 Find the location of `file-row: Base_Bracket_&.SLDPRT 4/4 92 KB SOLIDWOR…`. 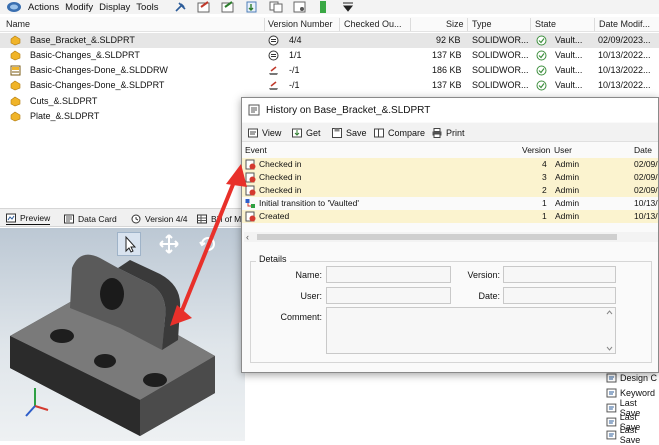

file-row: Base_Bracket_&.SLDPRT 4/4 92 KB SOLIDWOR… is located at coordinates (329, 40).